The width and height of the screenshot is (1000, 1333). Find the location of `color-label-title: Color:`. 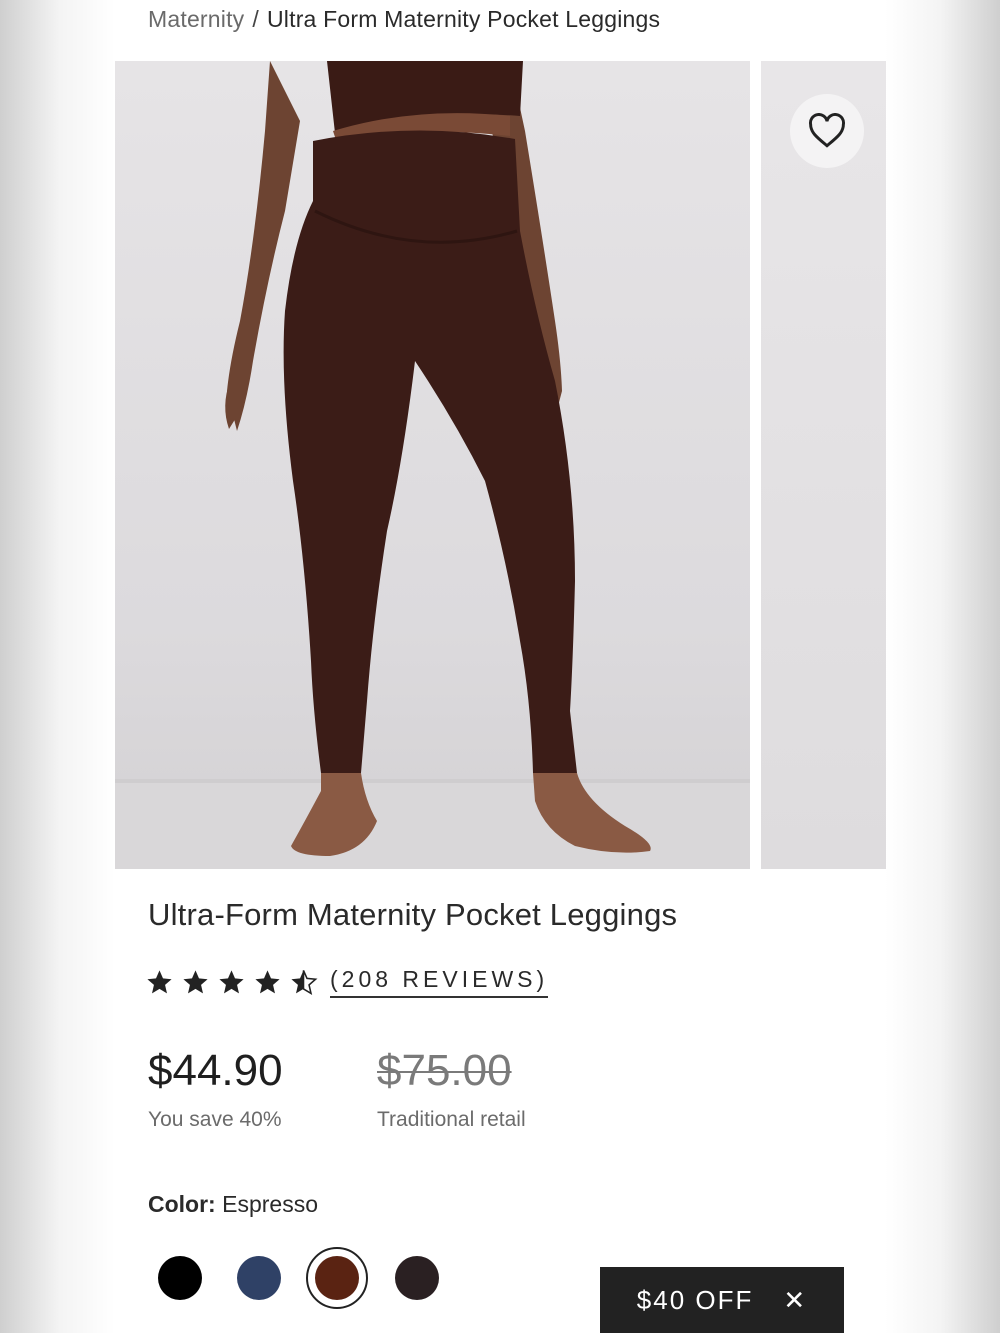

color-label-title: Color: is located at coordinates (182, 1204).